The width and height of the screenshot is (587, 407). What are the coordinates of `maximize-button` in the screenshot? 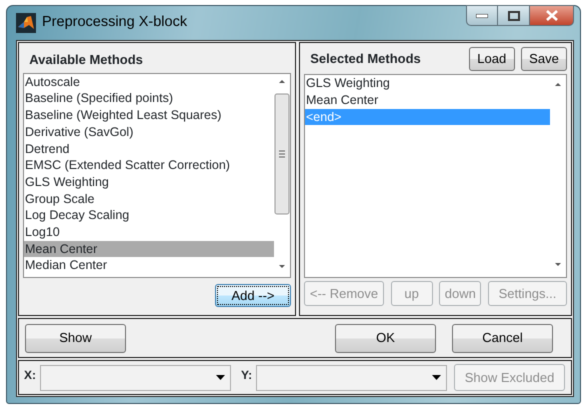 It's located at (514, 15).